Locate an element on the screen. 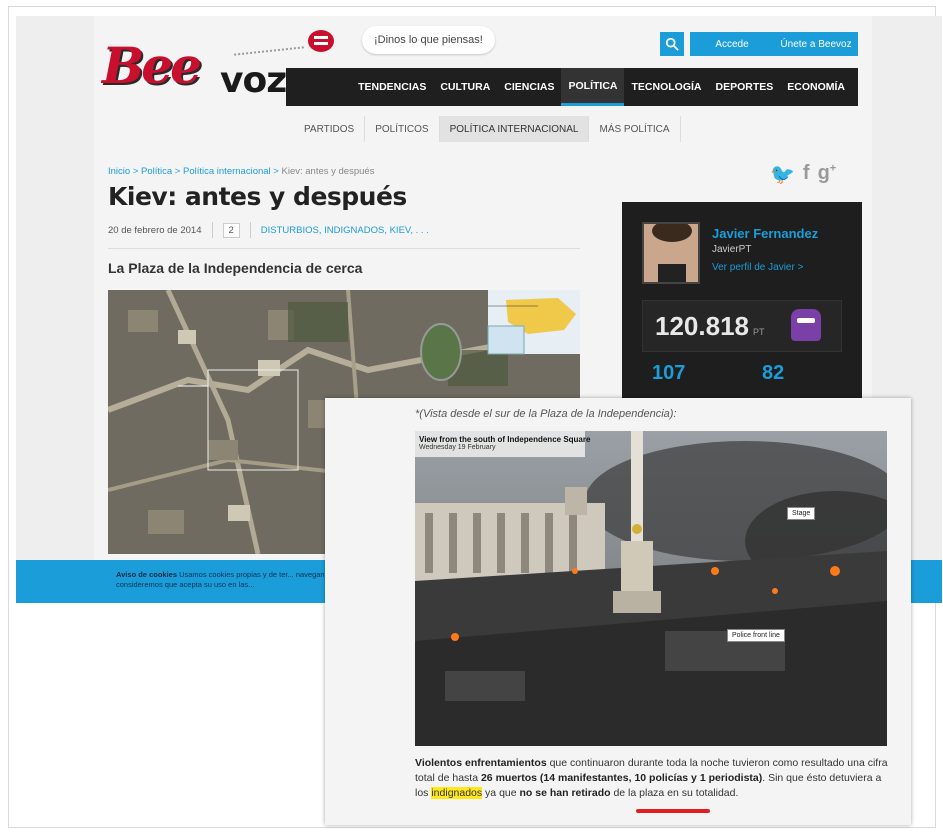 This screenshot has height=832, width=943. subnav-politica-internacional: POLÍTICA INTERNACIONAL is located at coordinates (514, 129).